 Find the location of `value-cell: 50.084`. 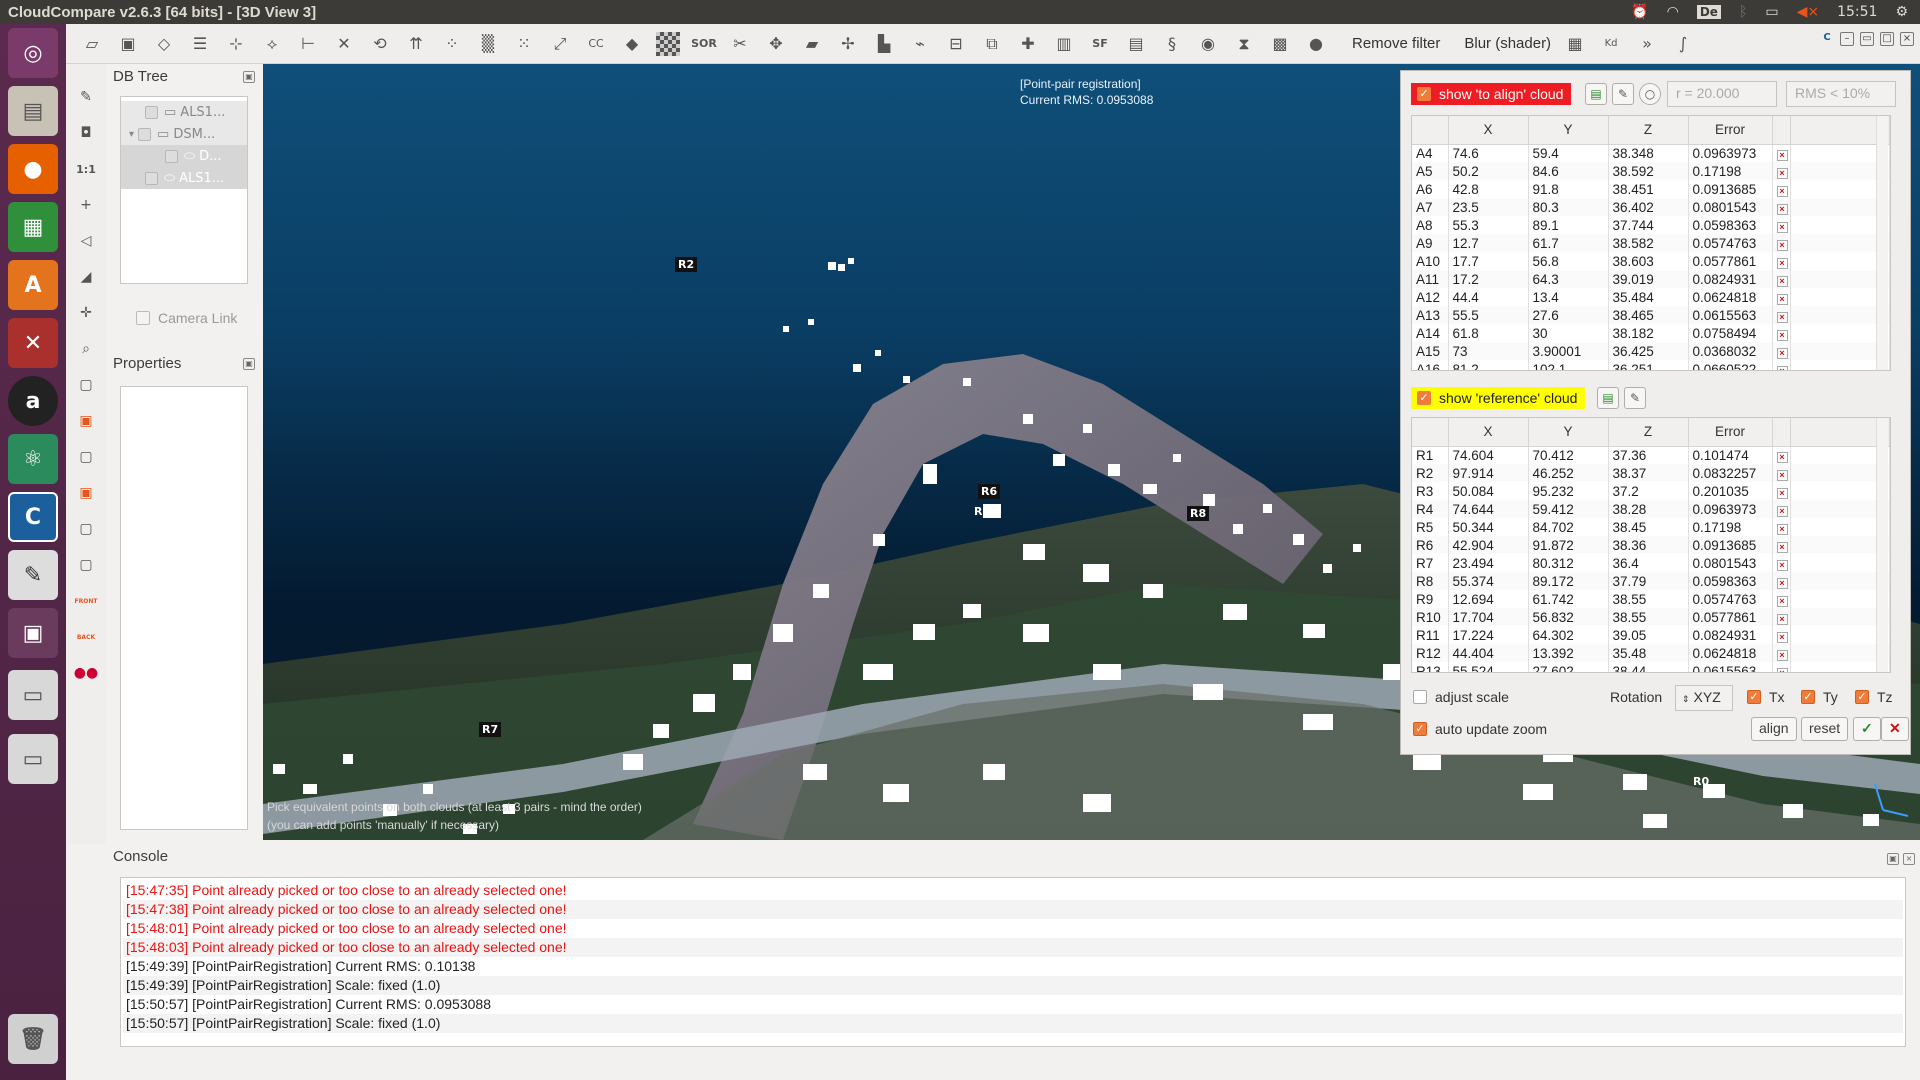

value-cell: 50.084 is located at coordinates (1488, 491).